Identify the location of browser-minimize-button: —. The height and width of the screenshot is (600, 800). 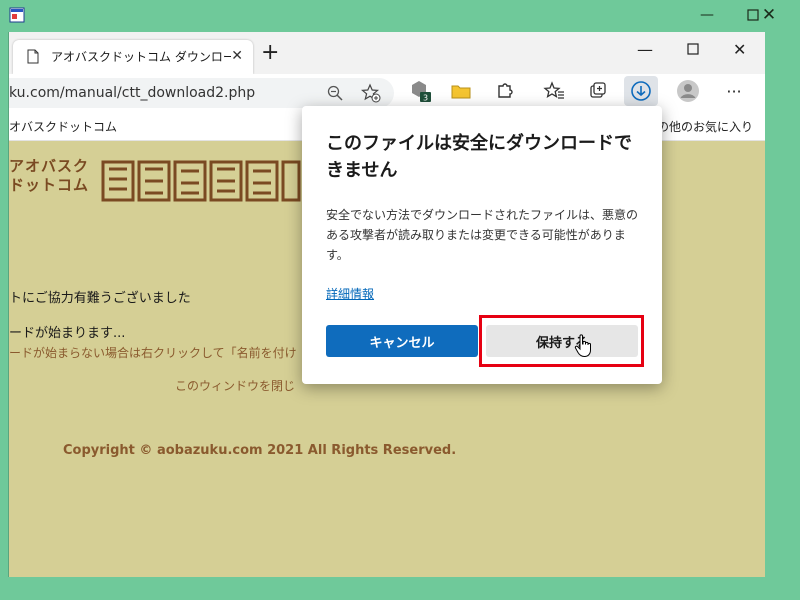
(645, 49).